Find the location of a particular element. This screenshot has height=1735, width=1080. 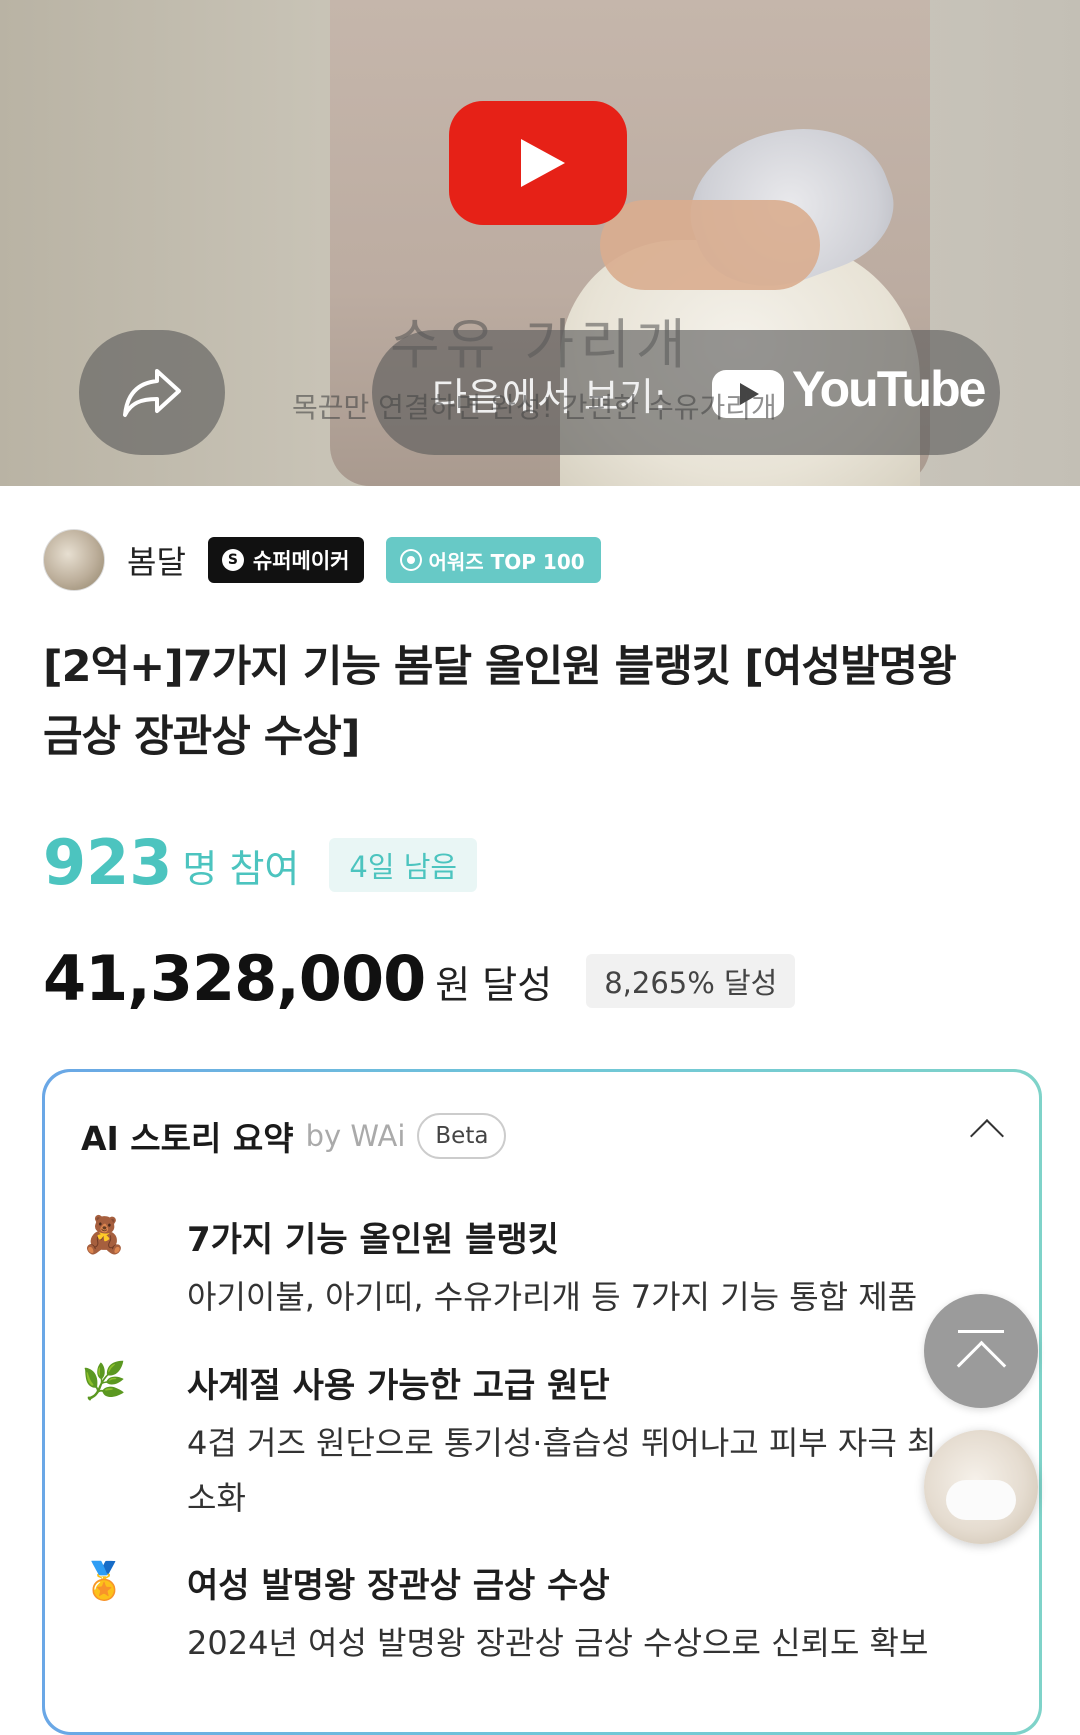

herb-icon: 🌿 is located at coordinates (104, 1381).